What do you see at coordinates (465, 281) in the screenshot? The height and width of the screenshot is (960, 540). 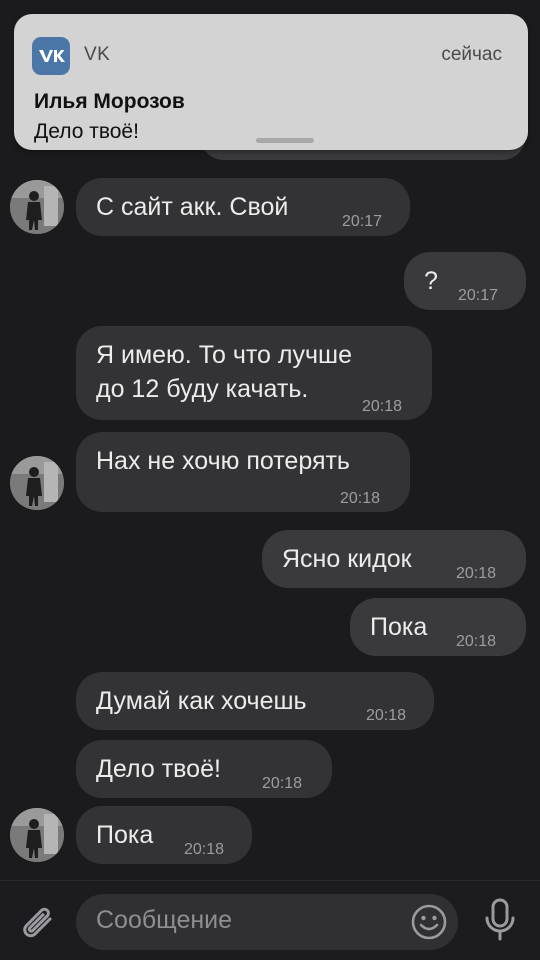 I see `message-bubble-outgoing: ? 20:17` at bounding box center [465, 281].